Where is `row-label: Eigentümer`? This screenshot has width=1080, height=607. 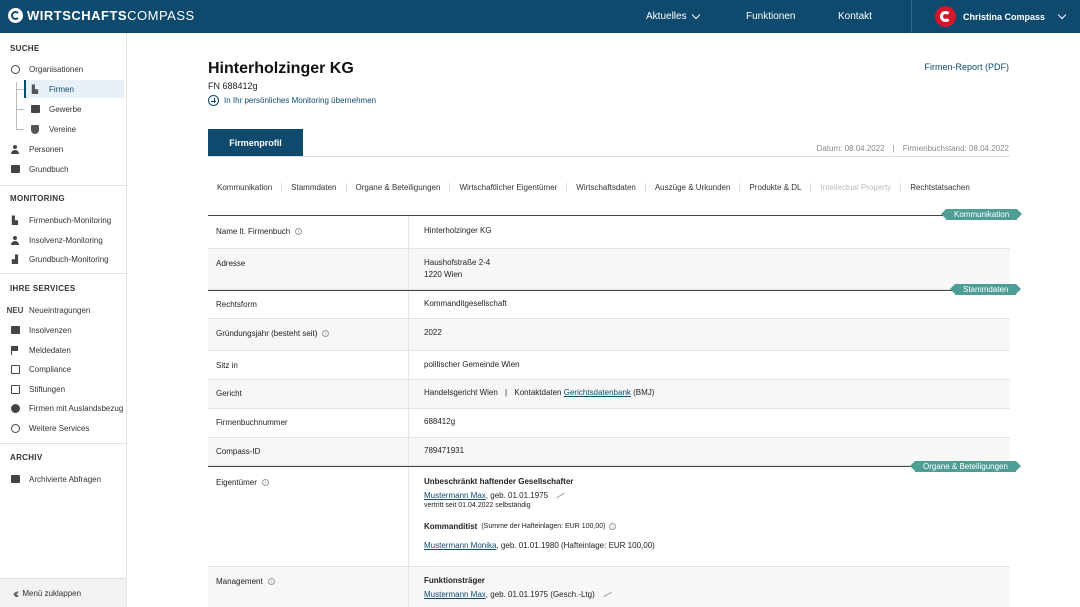 row-label: Eigentümer is located at coordinates (236, 482).